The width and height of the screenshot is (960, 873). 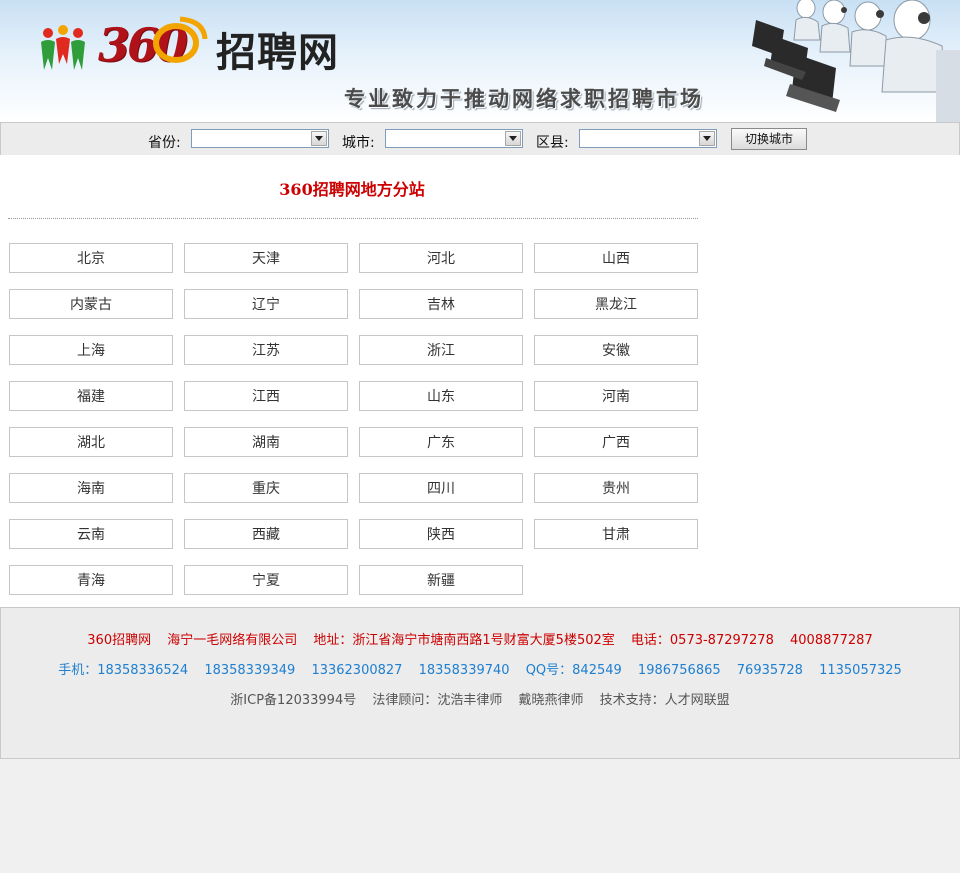 I want to click on region-link: 广东, so click(x=441, y=442).